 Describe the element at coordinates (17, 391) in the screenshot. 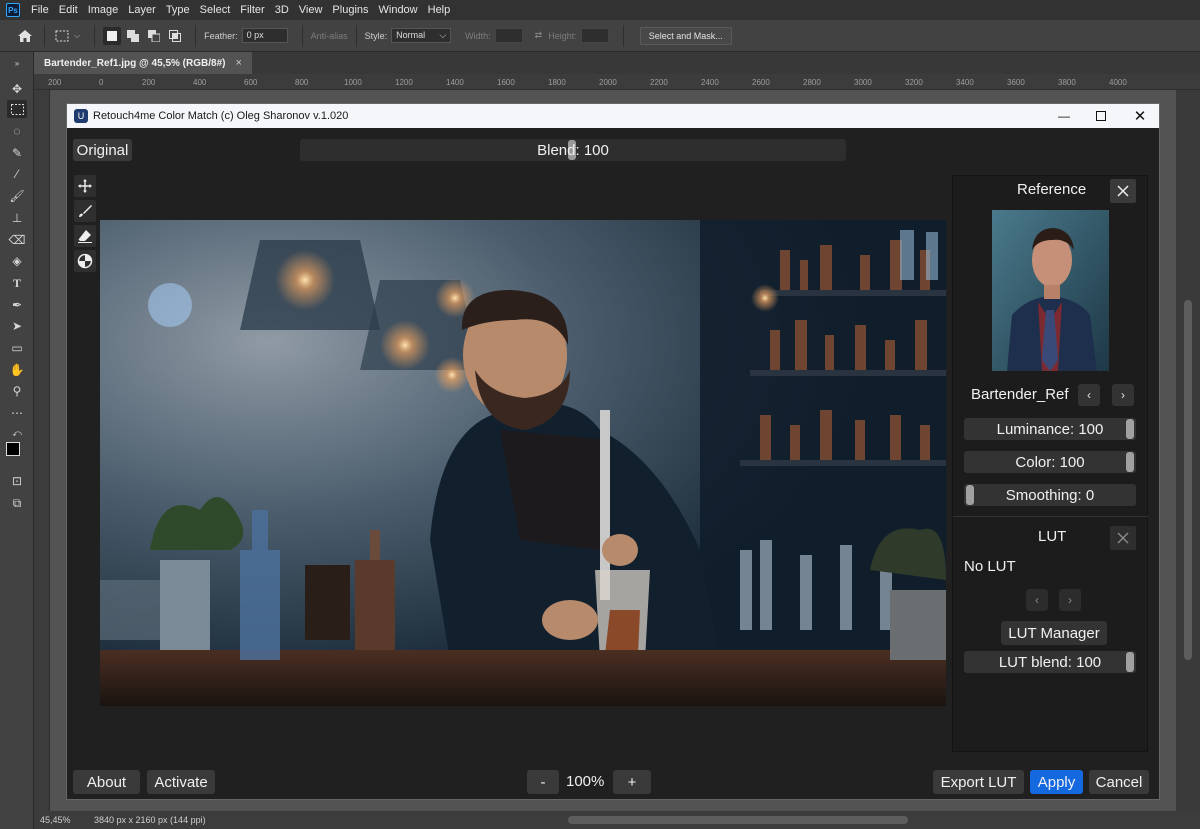

I see `zoom-tool-icon: ⚲` at that location.